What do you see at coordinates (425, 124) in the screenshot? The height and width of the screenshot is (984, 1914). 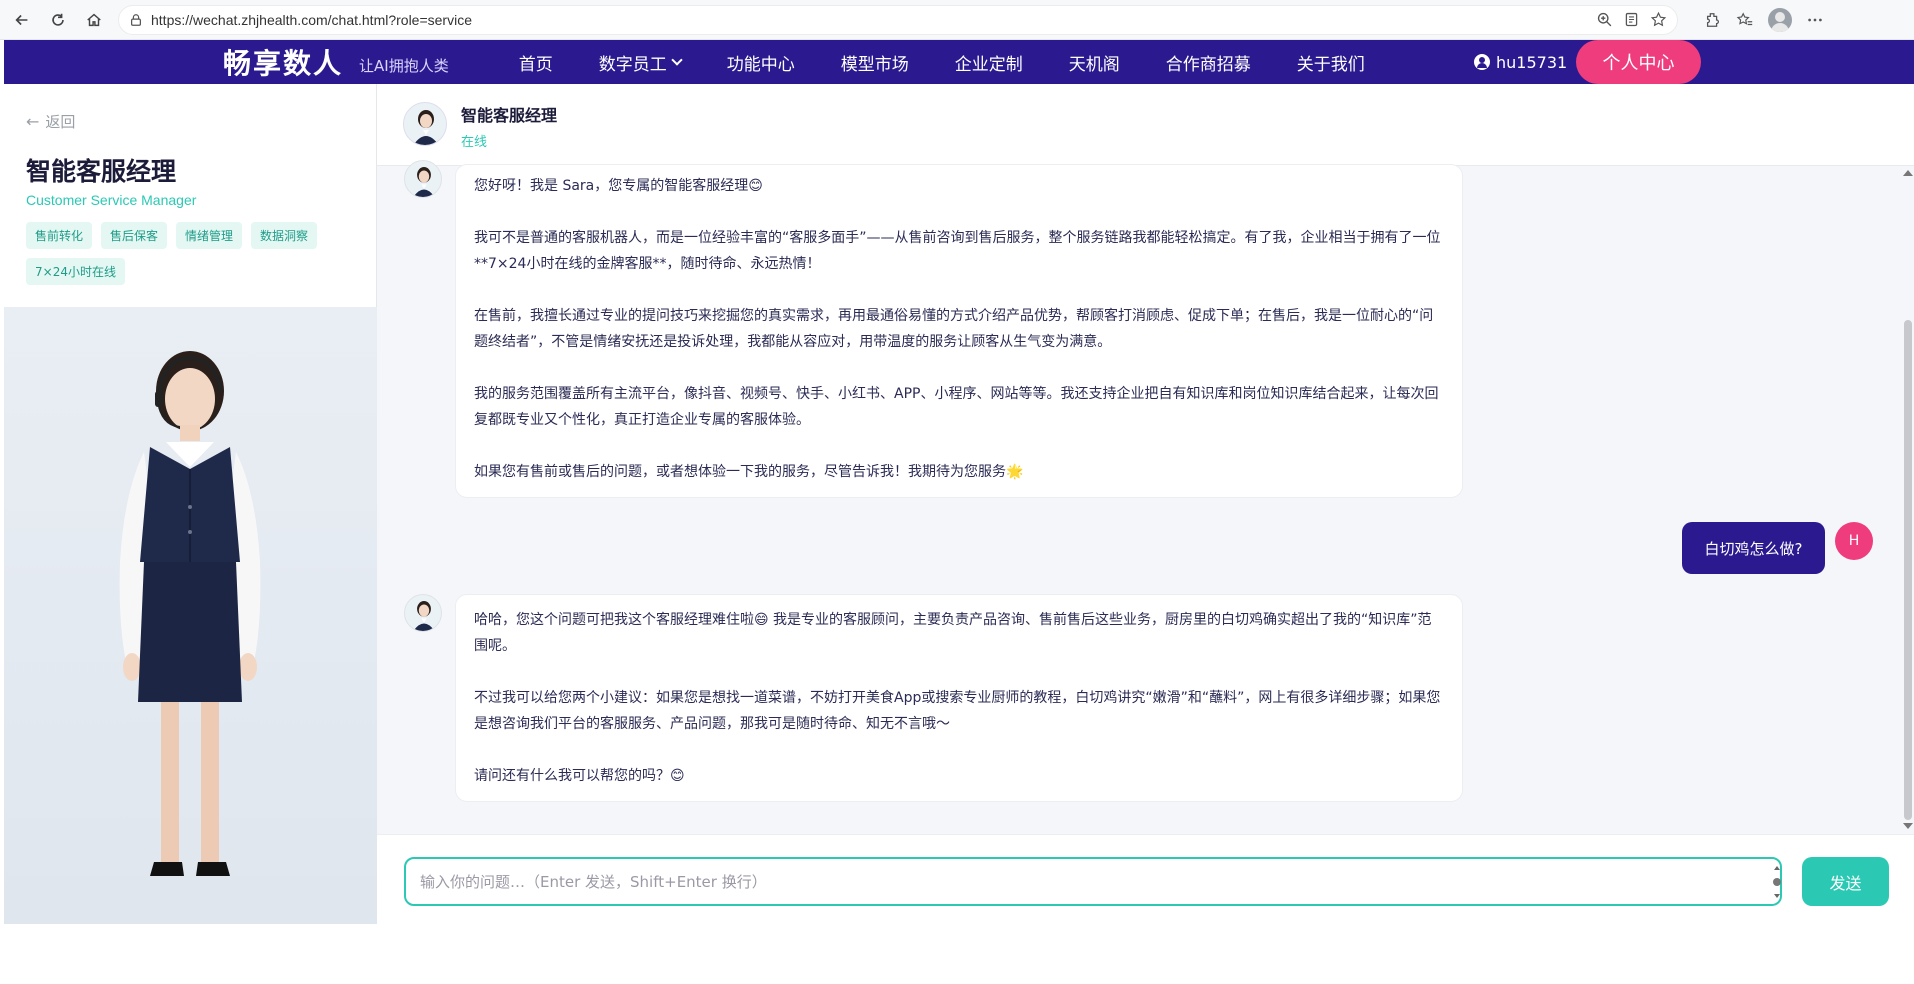 I see `agent-avatar` at bounding box center [425, 124].